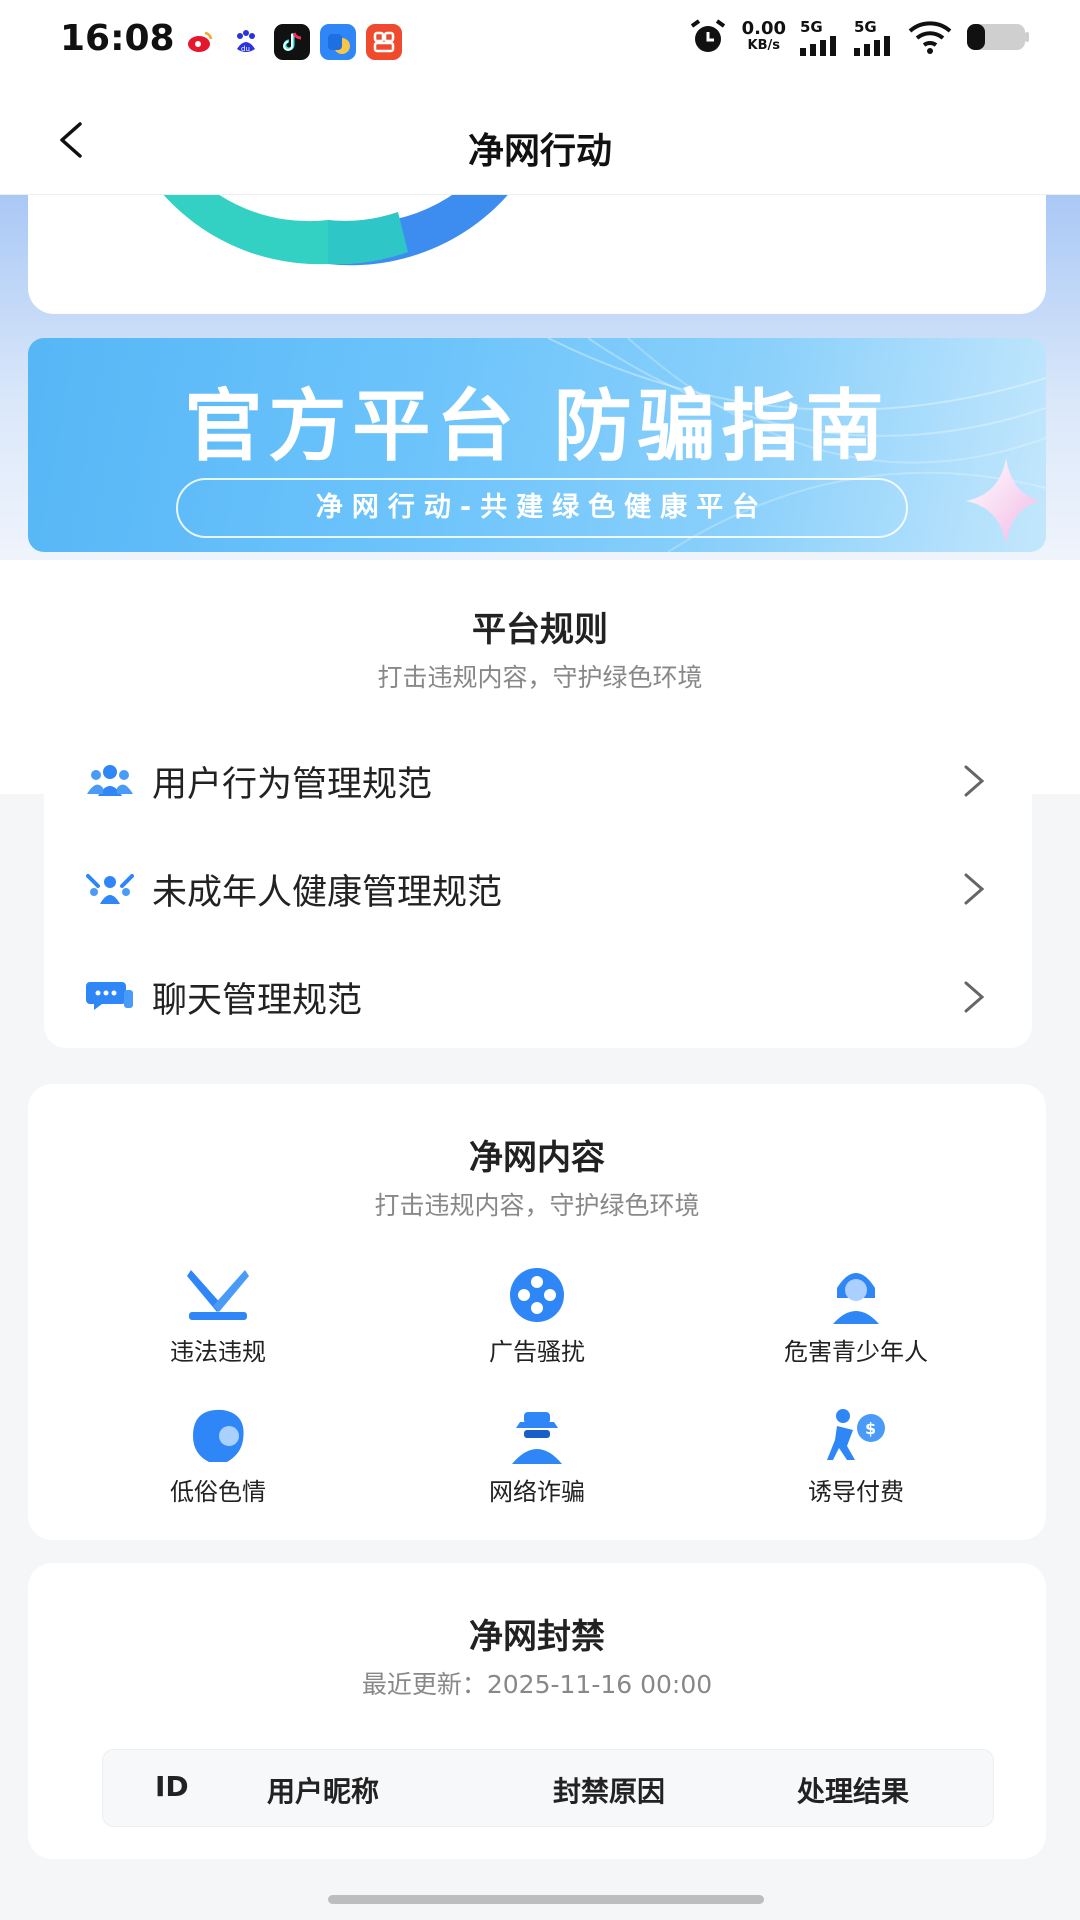 This screenshot has width=1080, height=1920. I want to click on fraudster-icon, so click(537, 1438).